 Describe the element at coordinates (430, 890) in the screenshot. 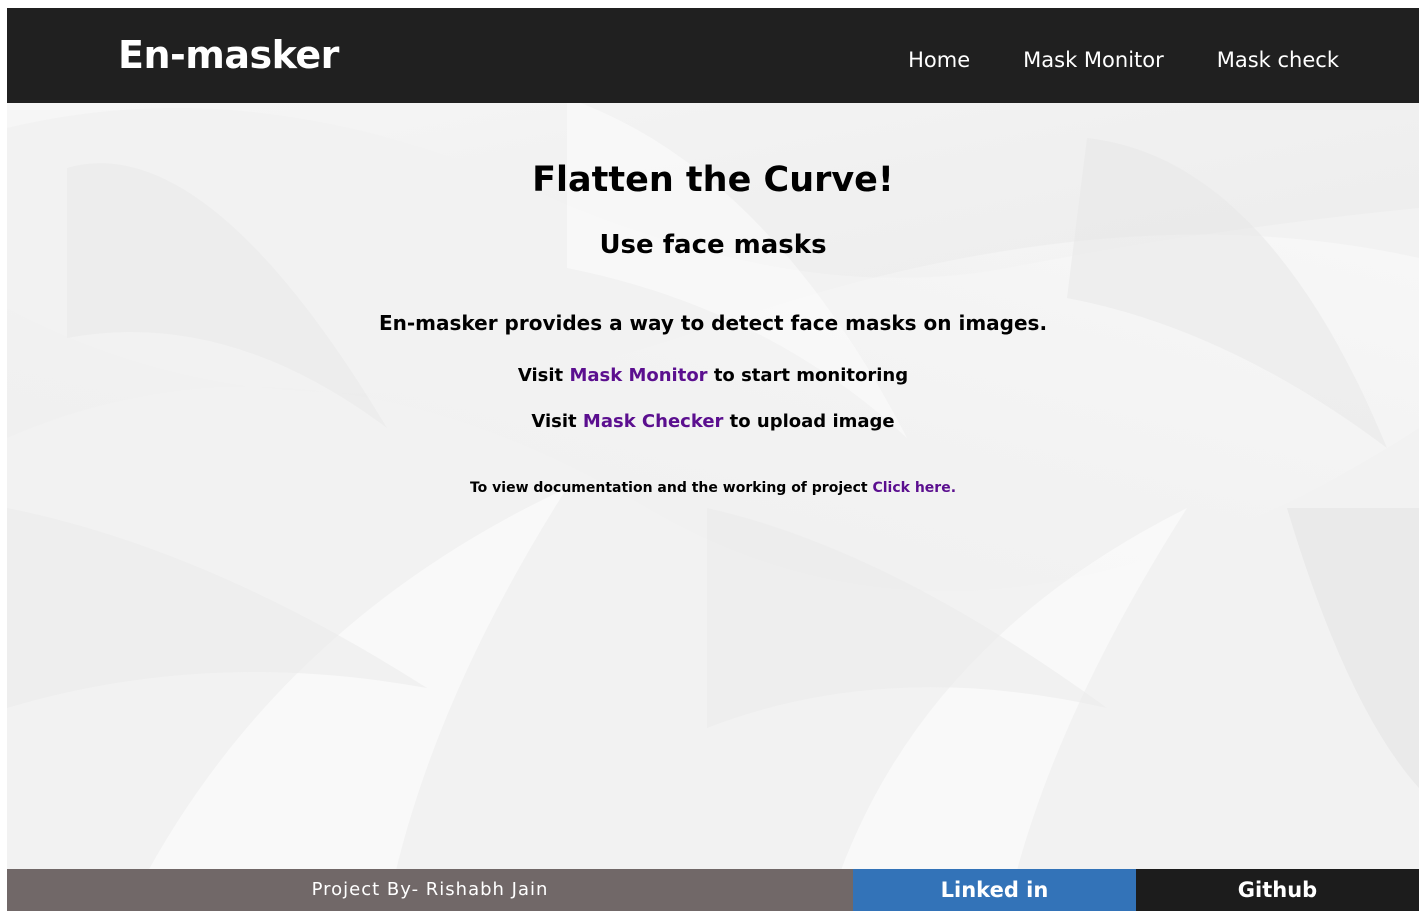

I see `footer-credit: Project By- Rishabh Jain` at that location.